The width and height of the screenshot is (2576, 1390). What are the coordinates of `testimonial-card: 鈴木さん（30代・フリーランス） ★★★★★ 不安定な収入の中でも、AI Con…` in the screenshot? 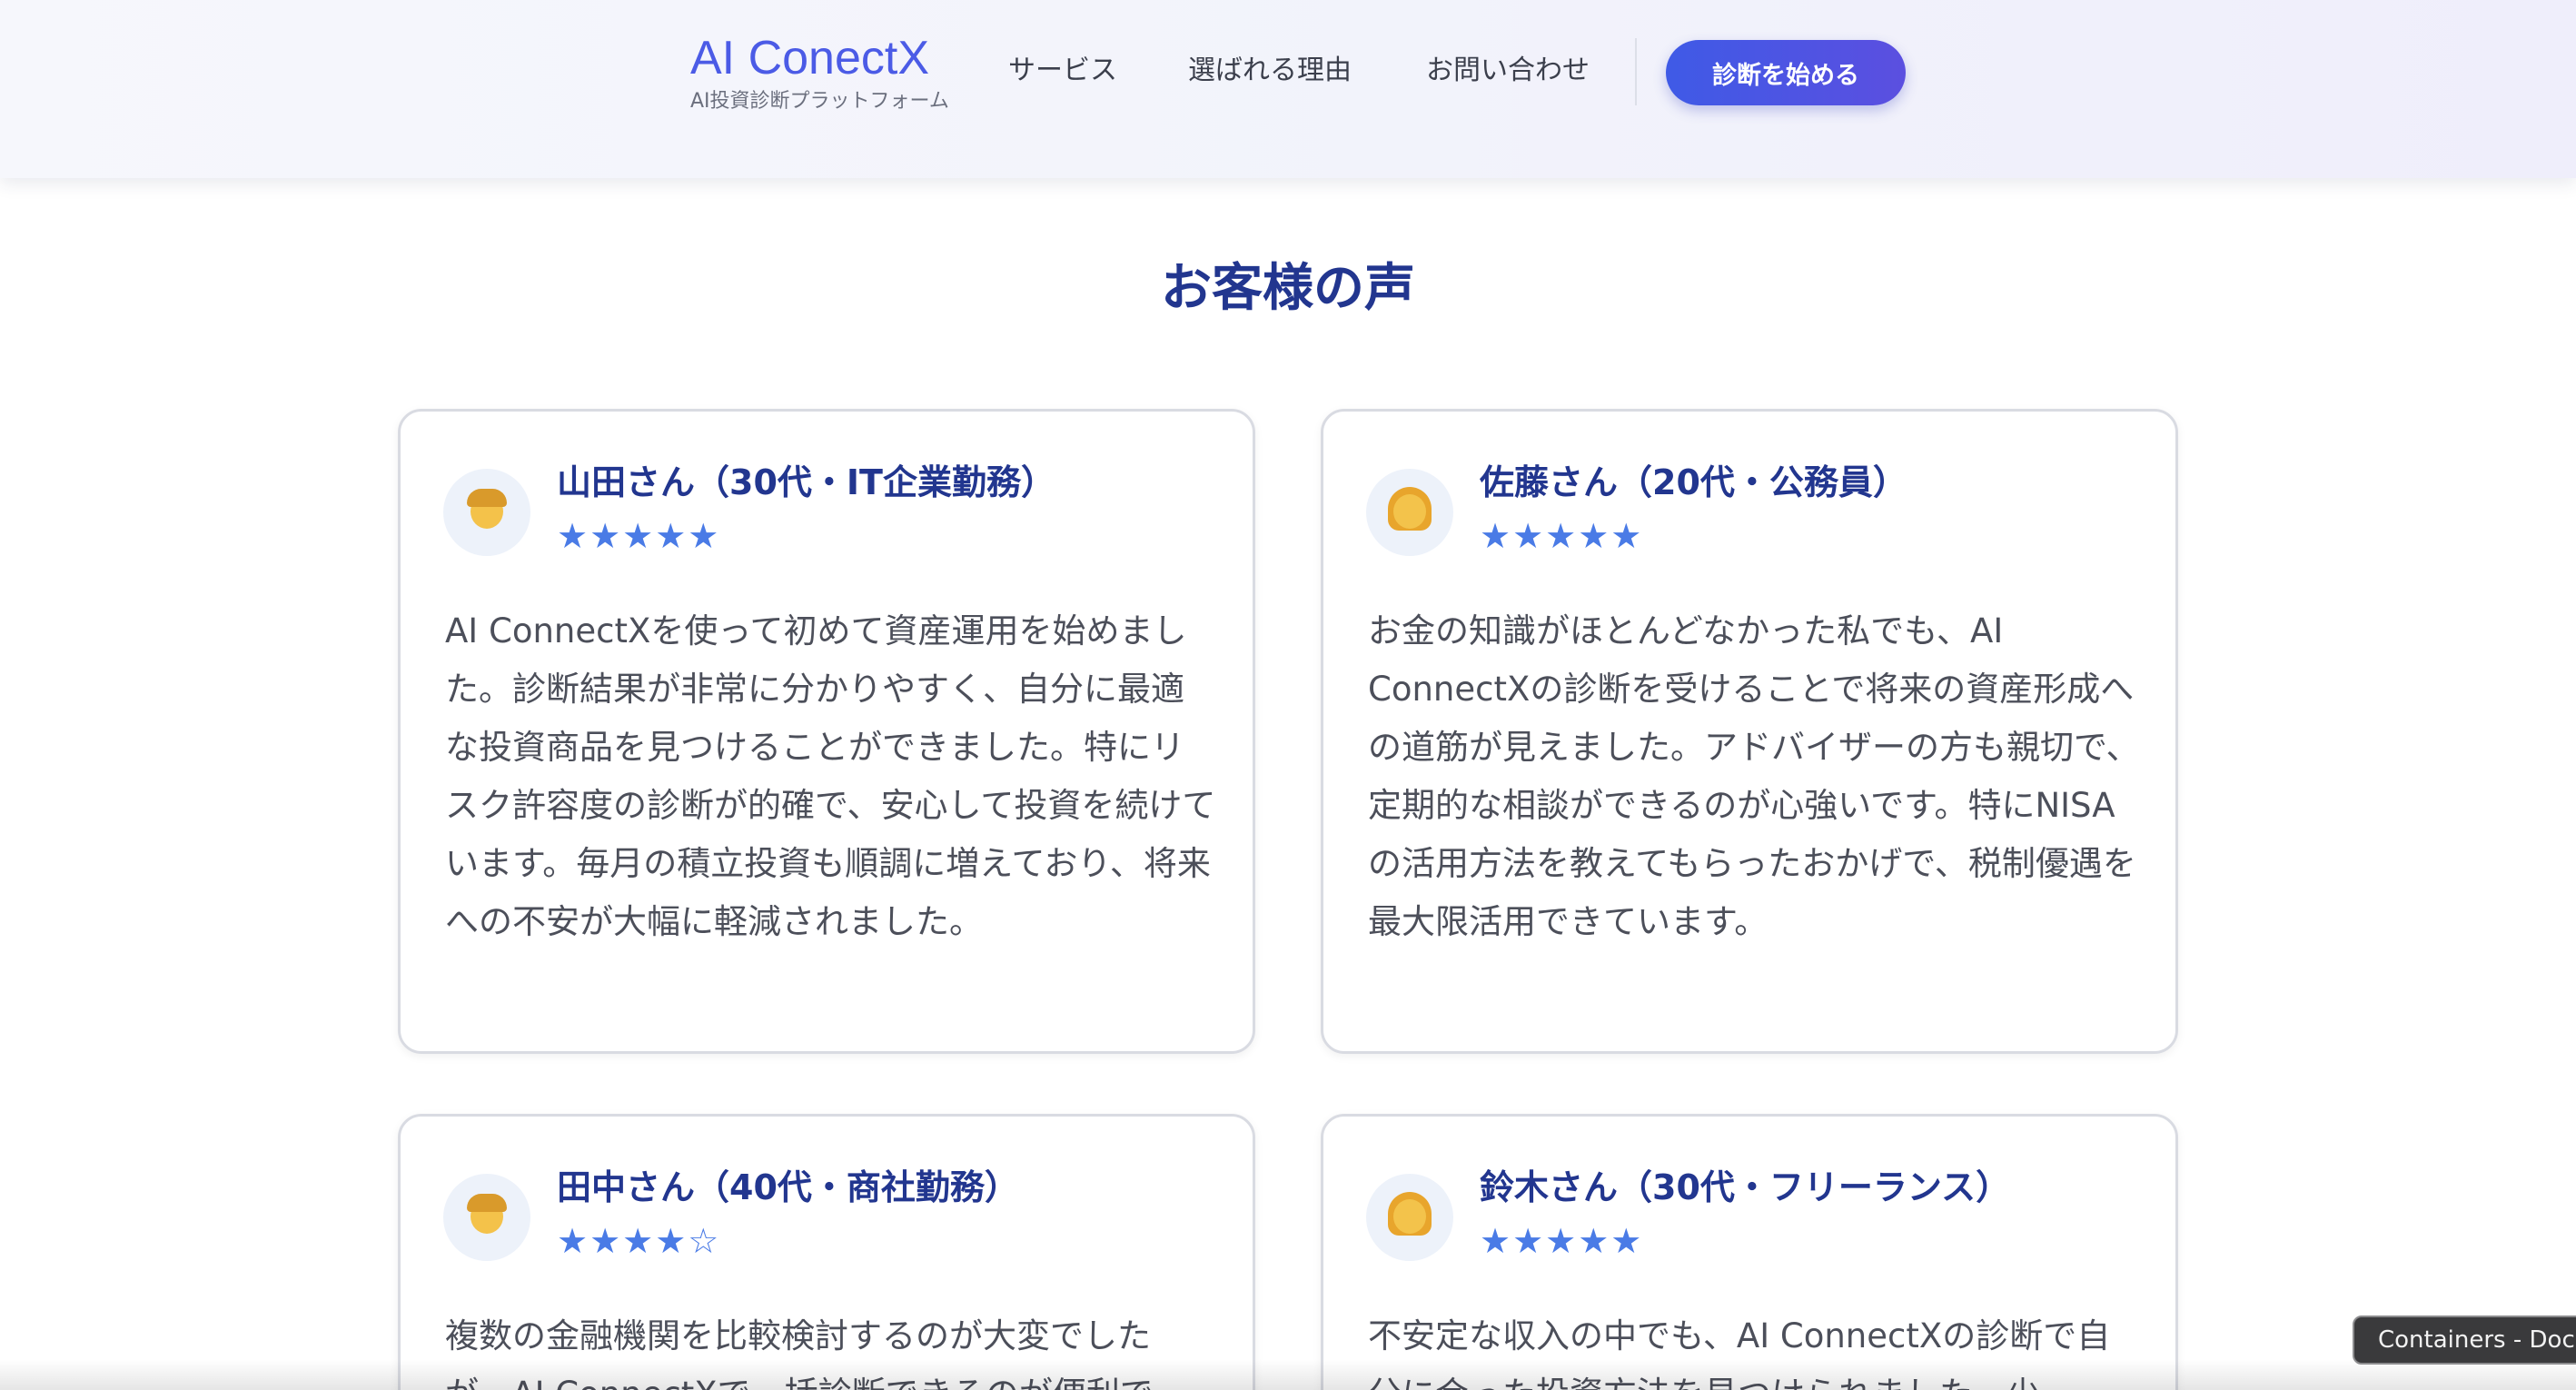 It's located at (1749, 1252).